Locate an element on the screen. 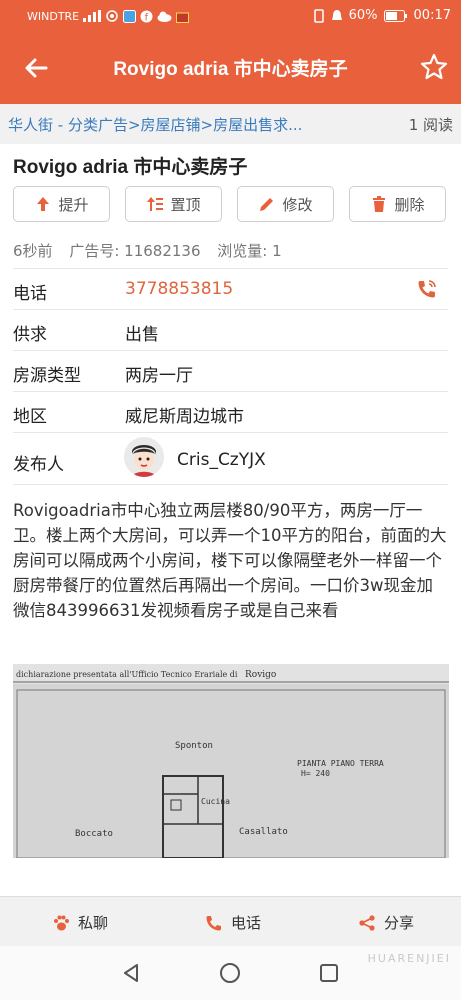 This screenshot has width=461, height=1000. type-value: 两房一厅 is located at coordinates (159, 376).